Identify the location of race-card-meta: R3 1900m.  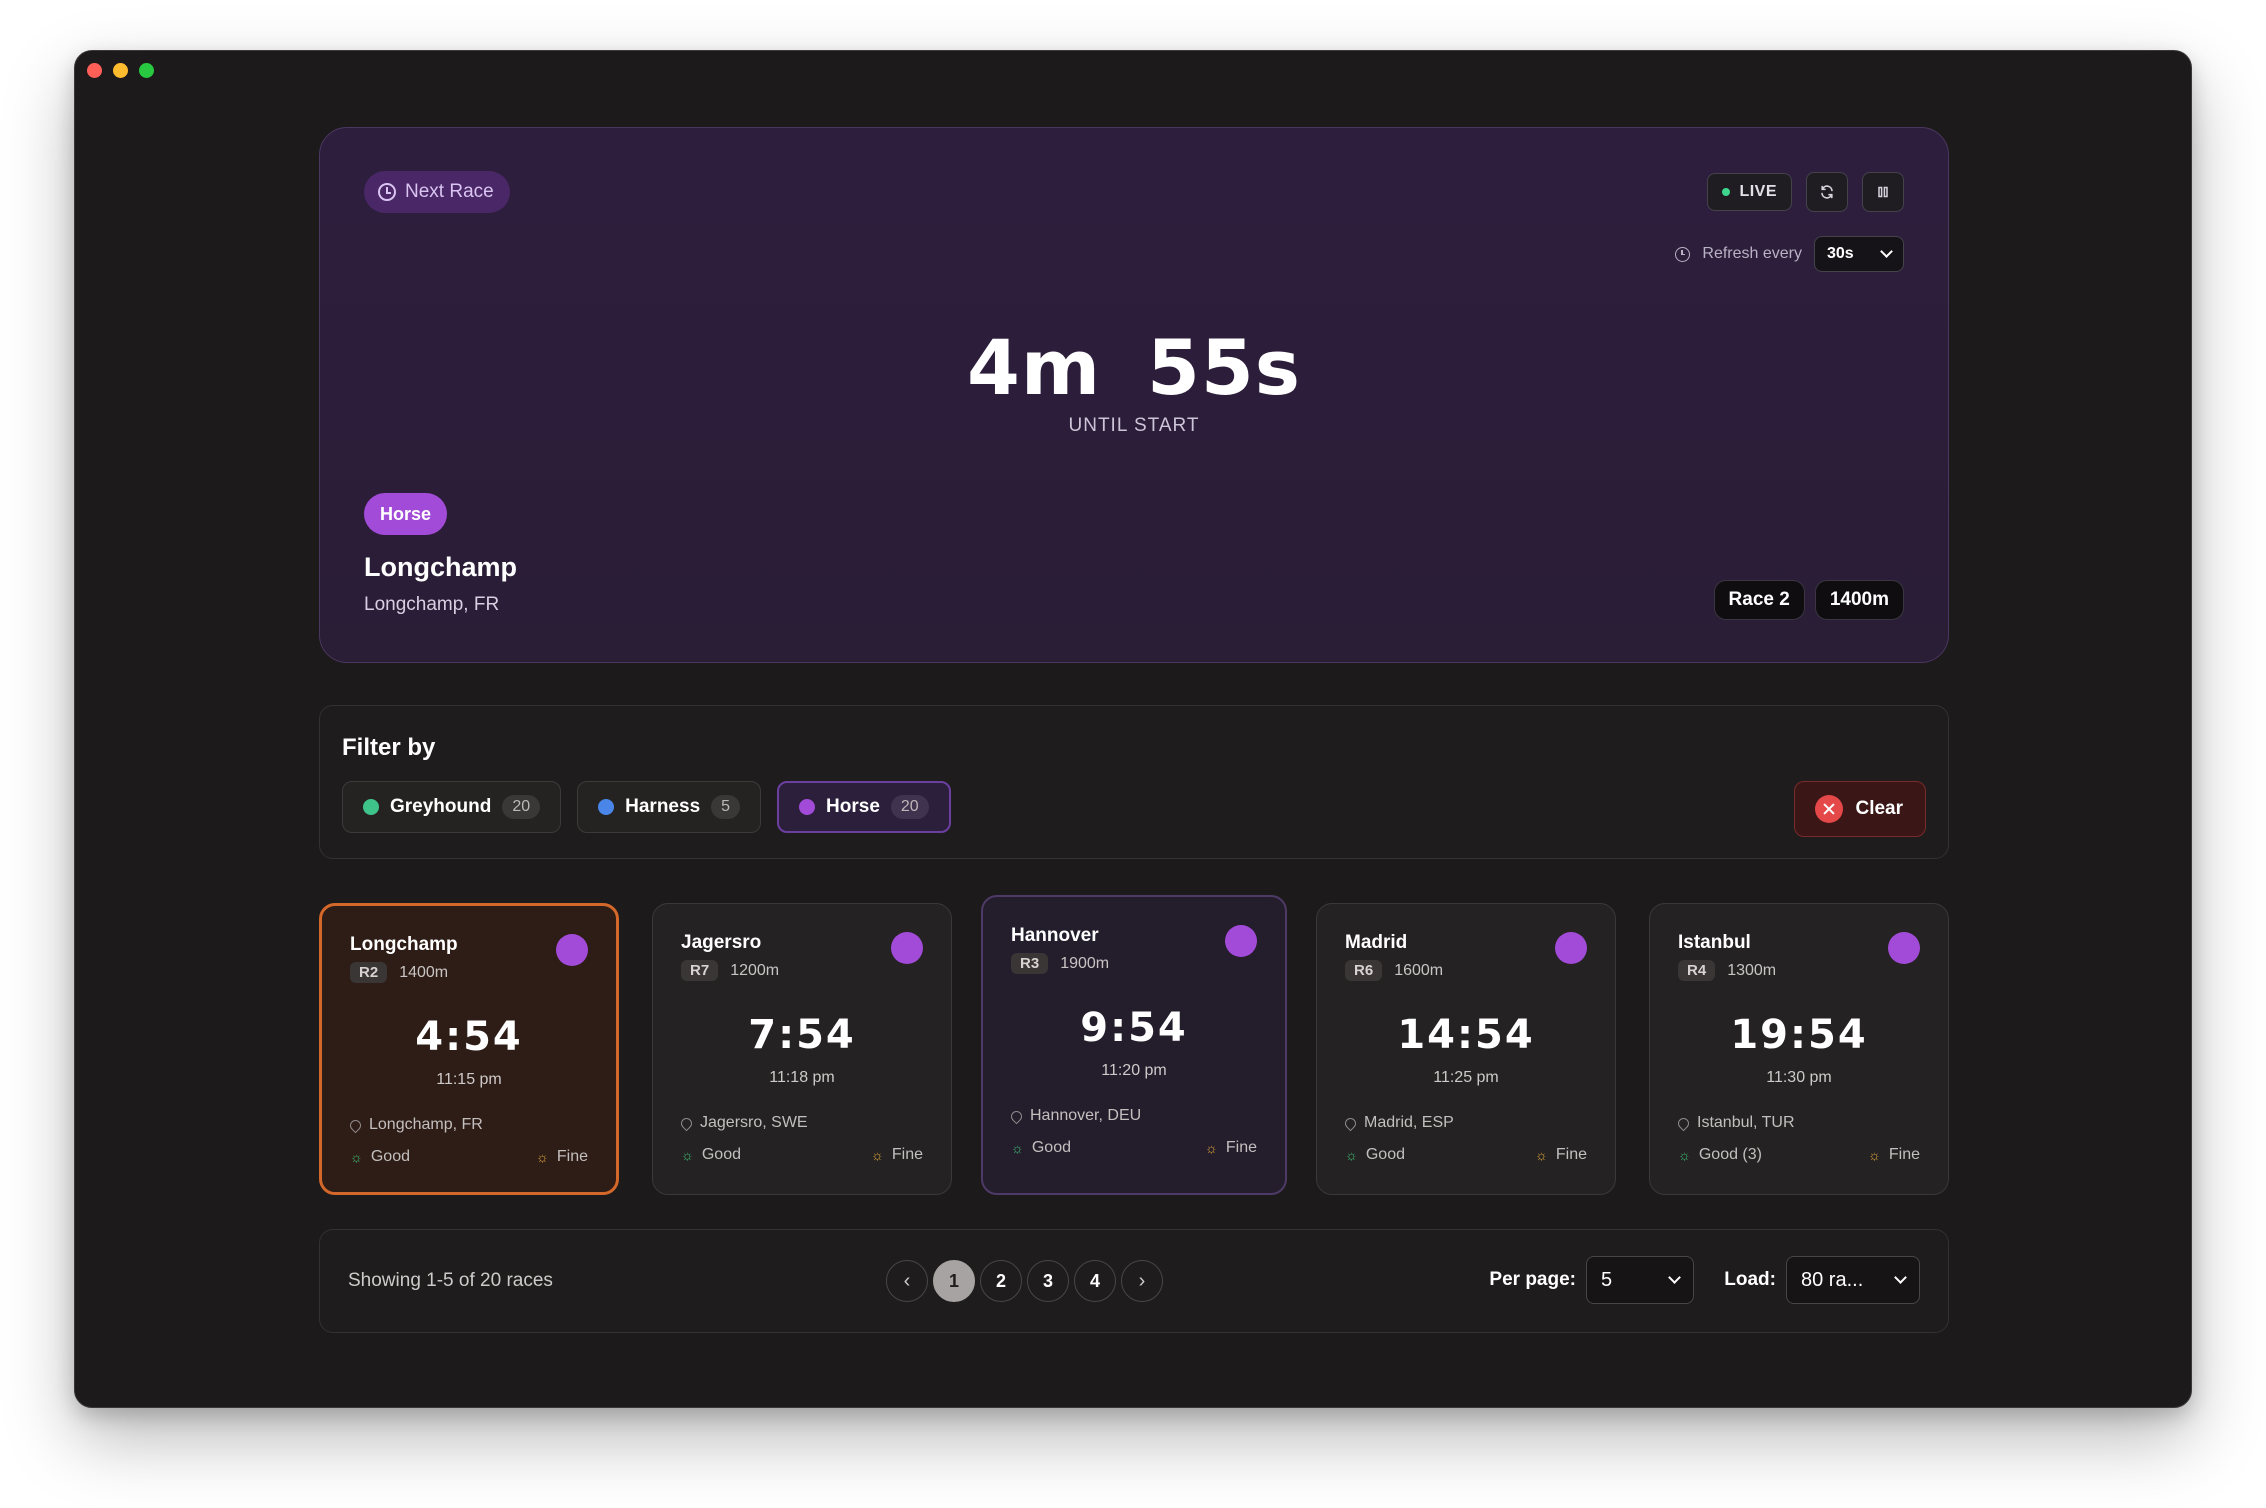
(1060, 963).